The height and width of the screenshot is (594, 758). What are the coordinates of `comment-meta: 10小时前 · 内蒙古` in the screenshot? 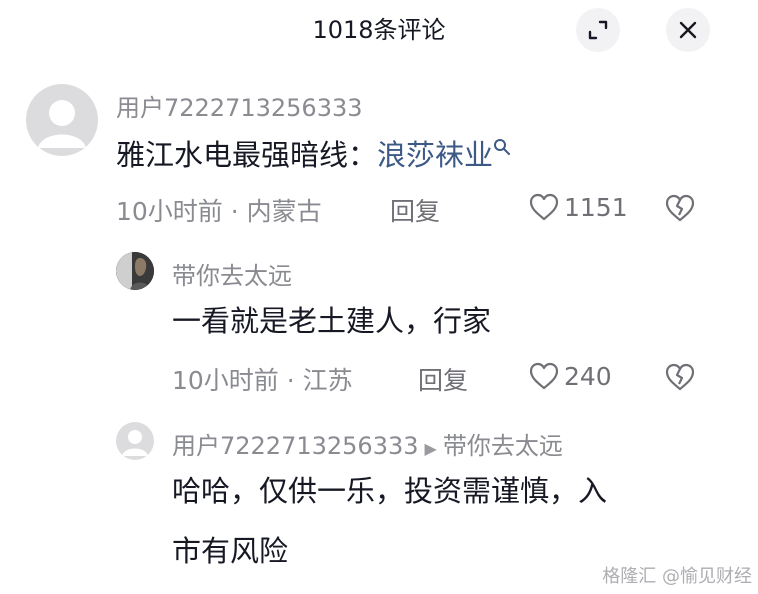 It's located at (219, 210).